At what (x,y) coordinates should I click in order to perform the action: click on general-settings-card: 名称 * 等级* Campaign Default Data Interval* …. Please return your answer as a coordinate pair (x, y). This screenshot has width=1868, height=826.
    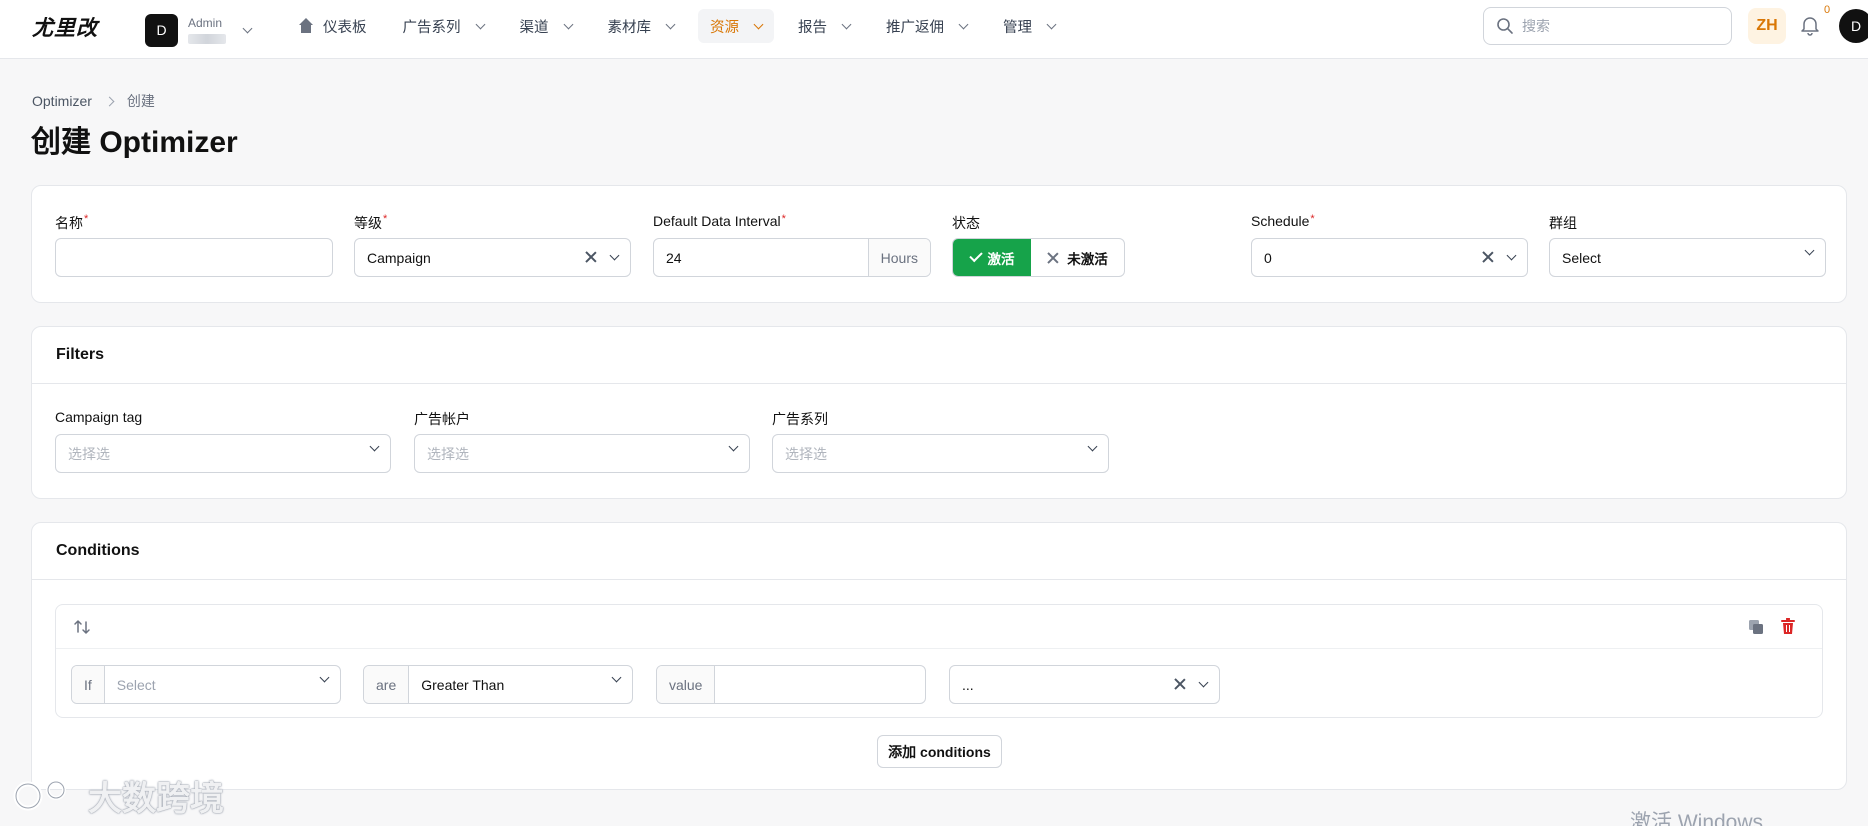
    Looking at the image, I should click on (939, 244).